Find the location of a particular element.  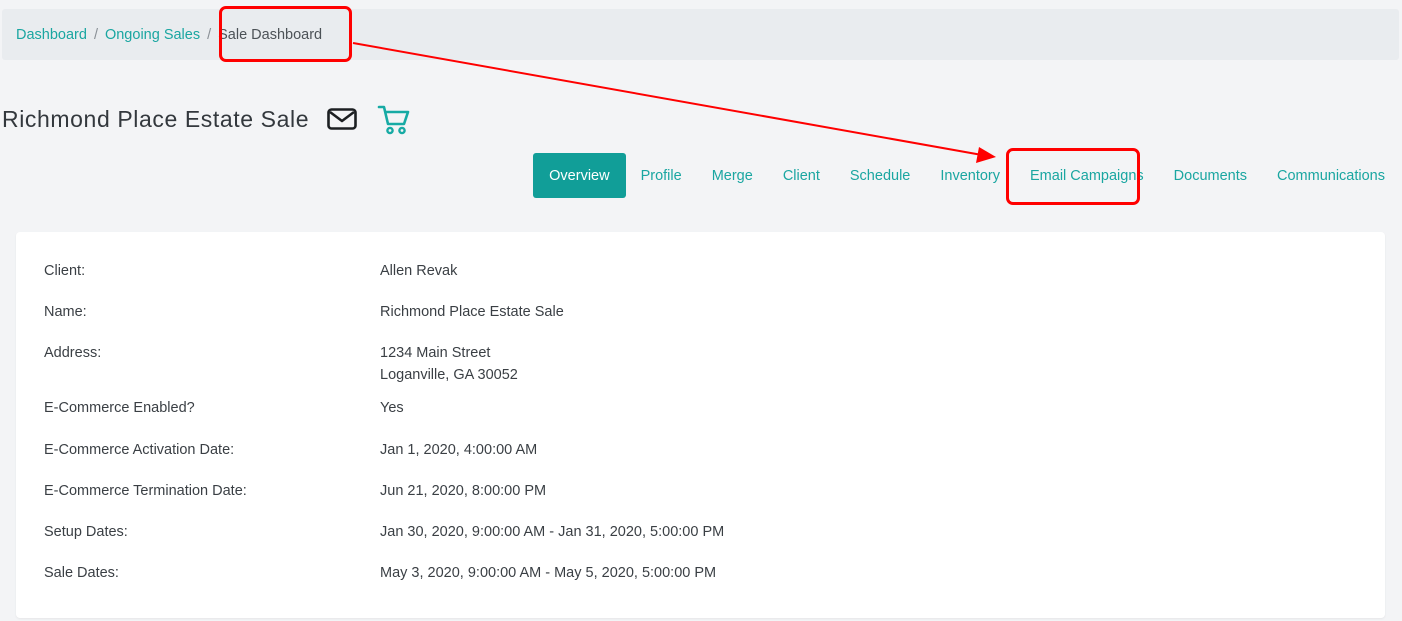

detail-label: Address: is located at coordinates (73, 353).